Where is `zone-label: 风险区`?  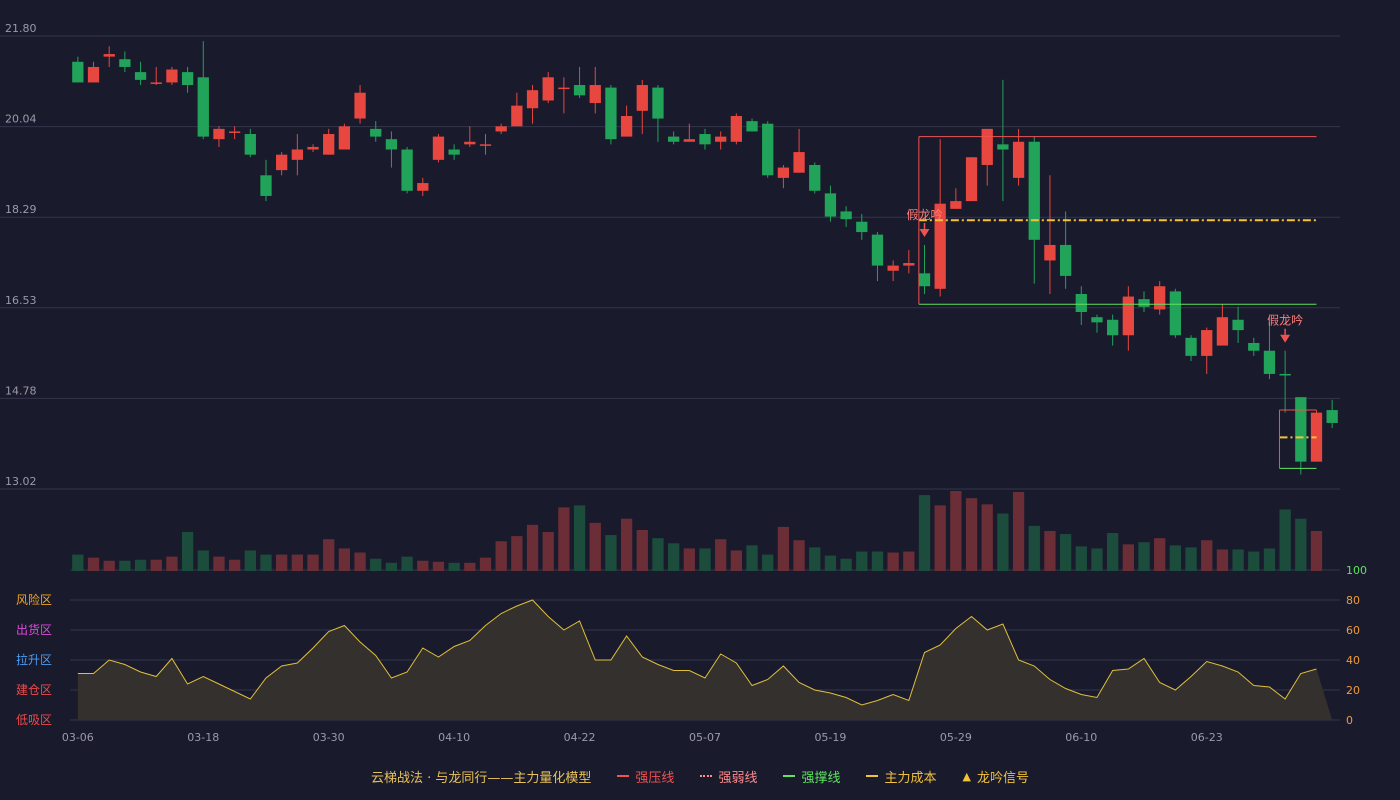 zone-label: 风险区 is located at coordinates (34, 599).